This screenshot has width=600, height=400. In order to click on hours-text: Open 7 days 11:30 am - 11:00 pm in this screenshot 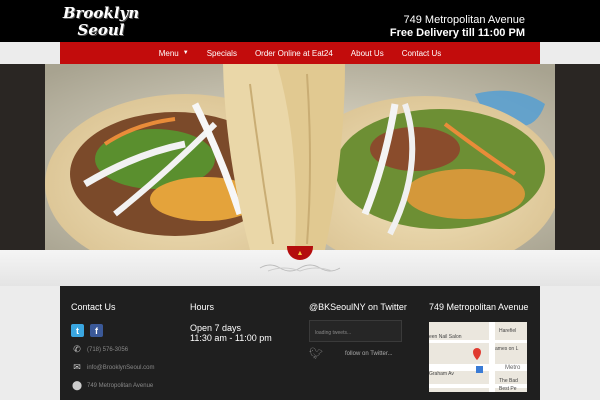, I will do `click(245, 333)`.